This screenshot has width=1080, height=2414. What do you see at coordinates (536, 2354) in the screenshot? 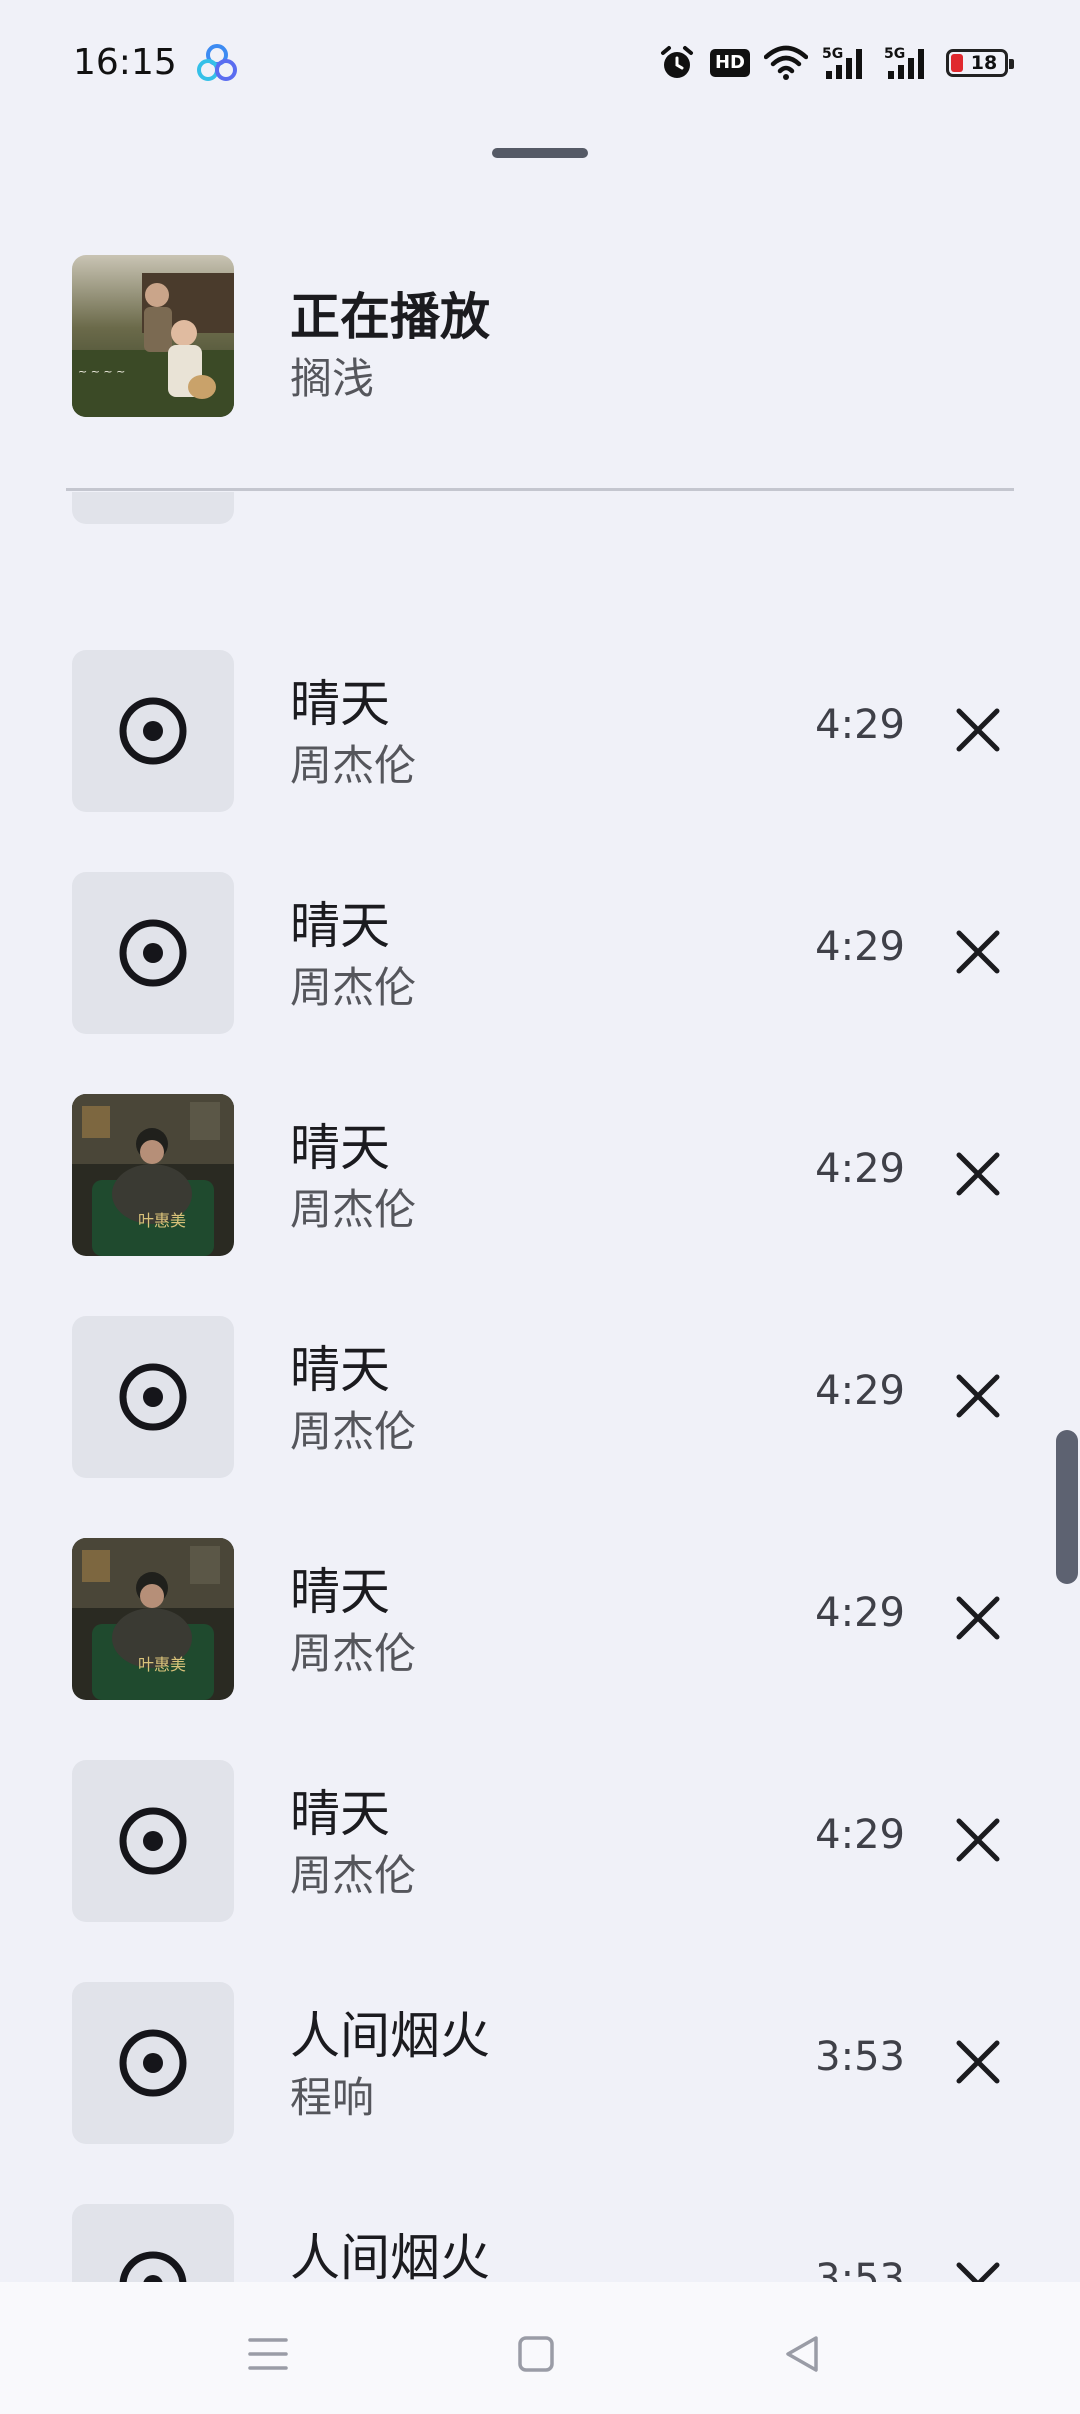
I see `home-square-icon` at bounding box center [536, 2354].